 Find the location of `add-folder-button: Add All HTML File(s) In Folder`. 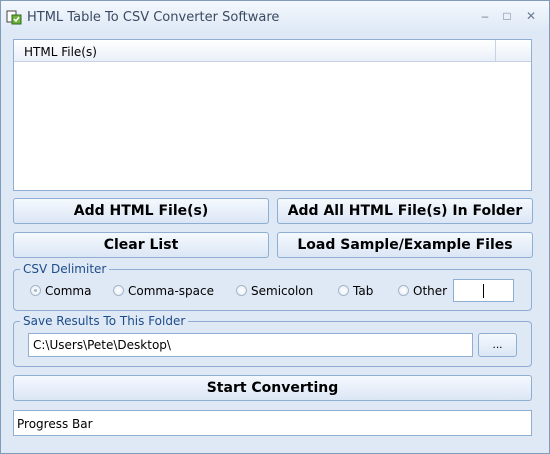

add-folder-button: Add All HTML File(s) In Folder is located at coordinates (405, 211).